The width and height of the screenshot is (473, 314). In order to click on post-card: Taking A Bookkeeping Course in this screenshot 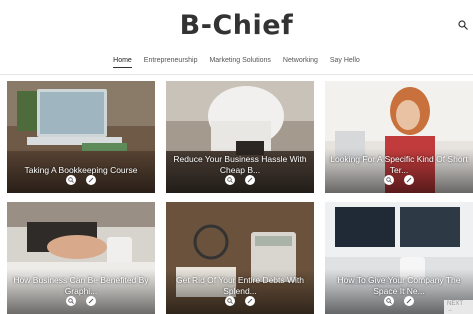, I will do `click(81, 137)`.